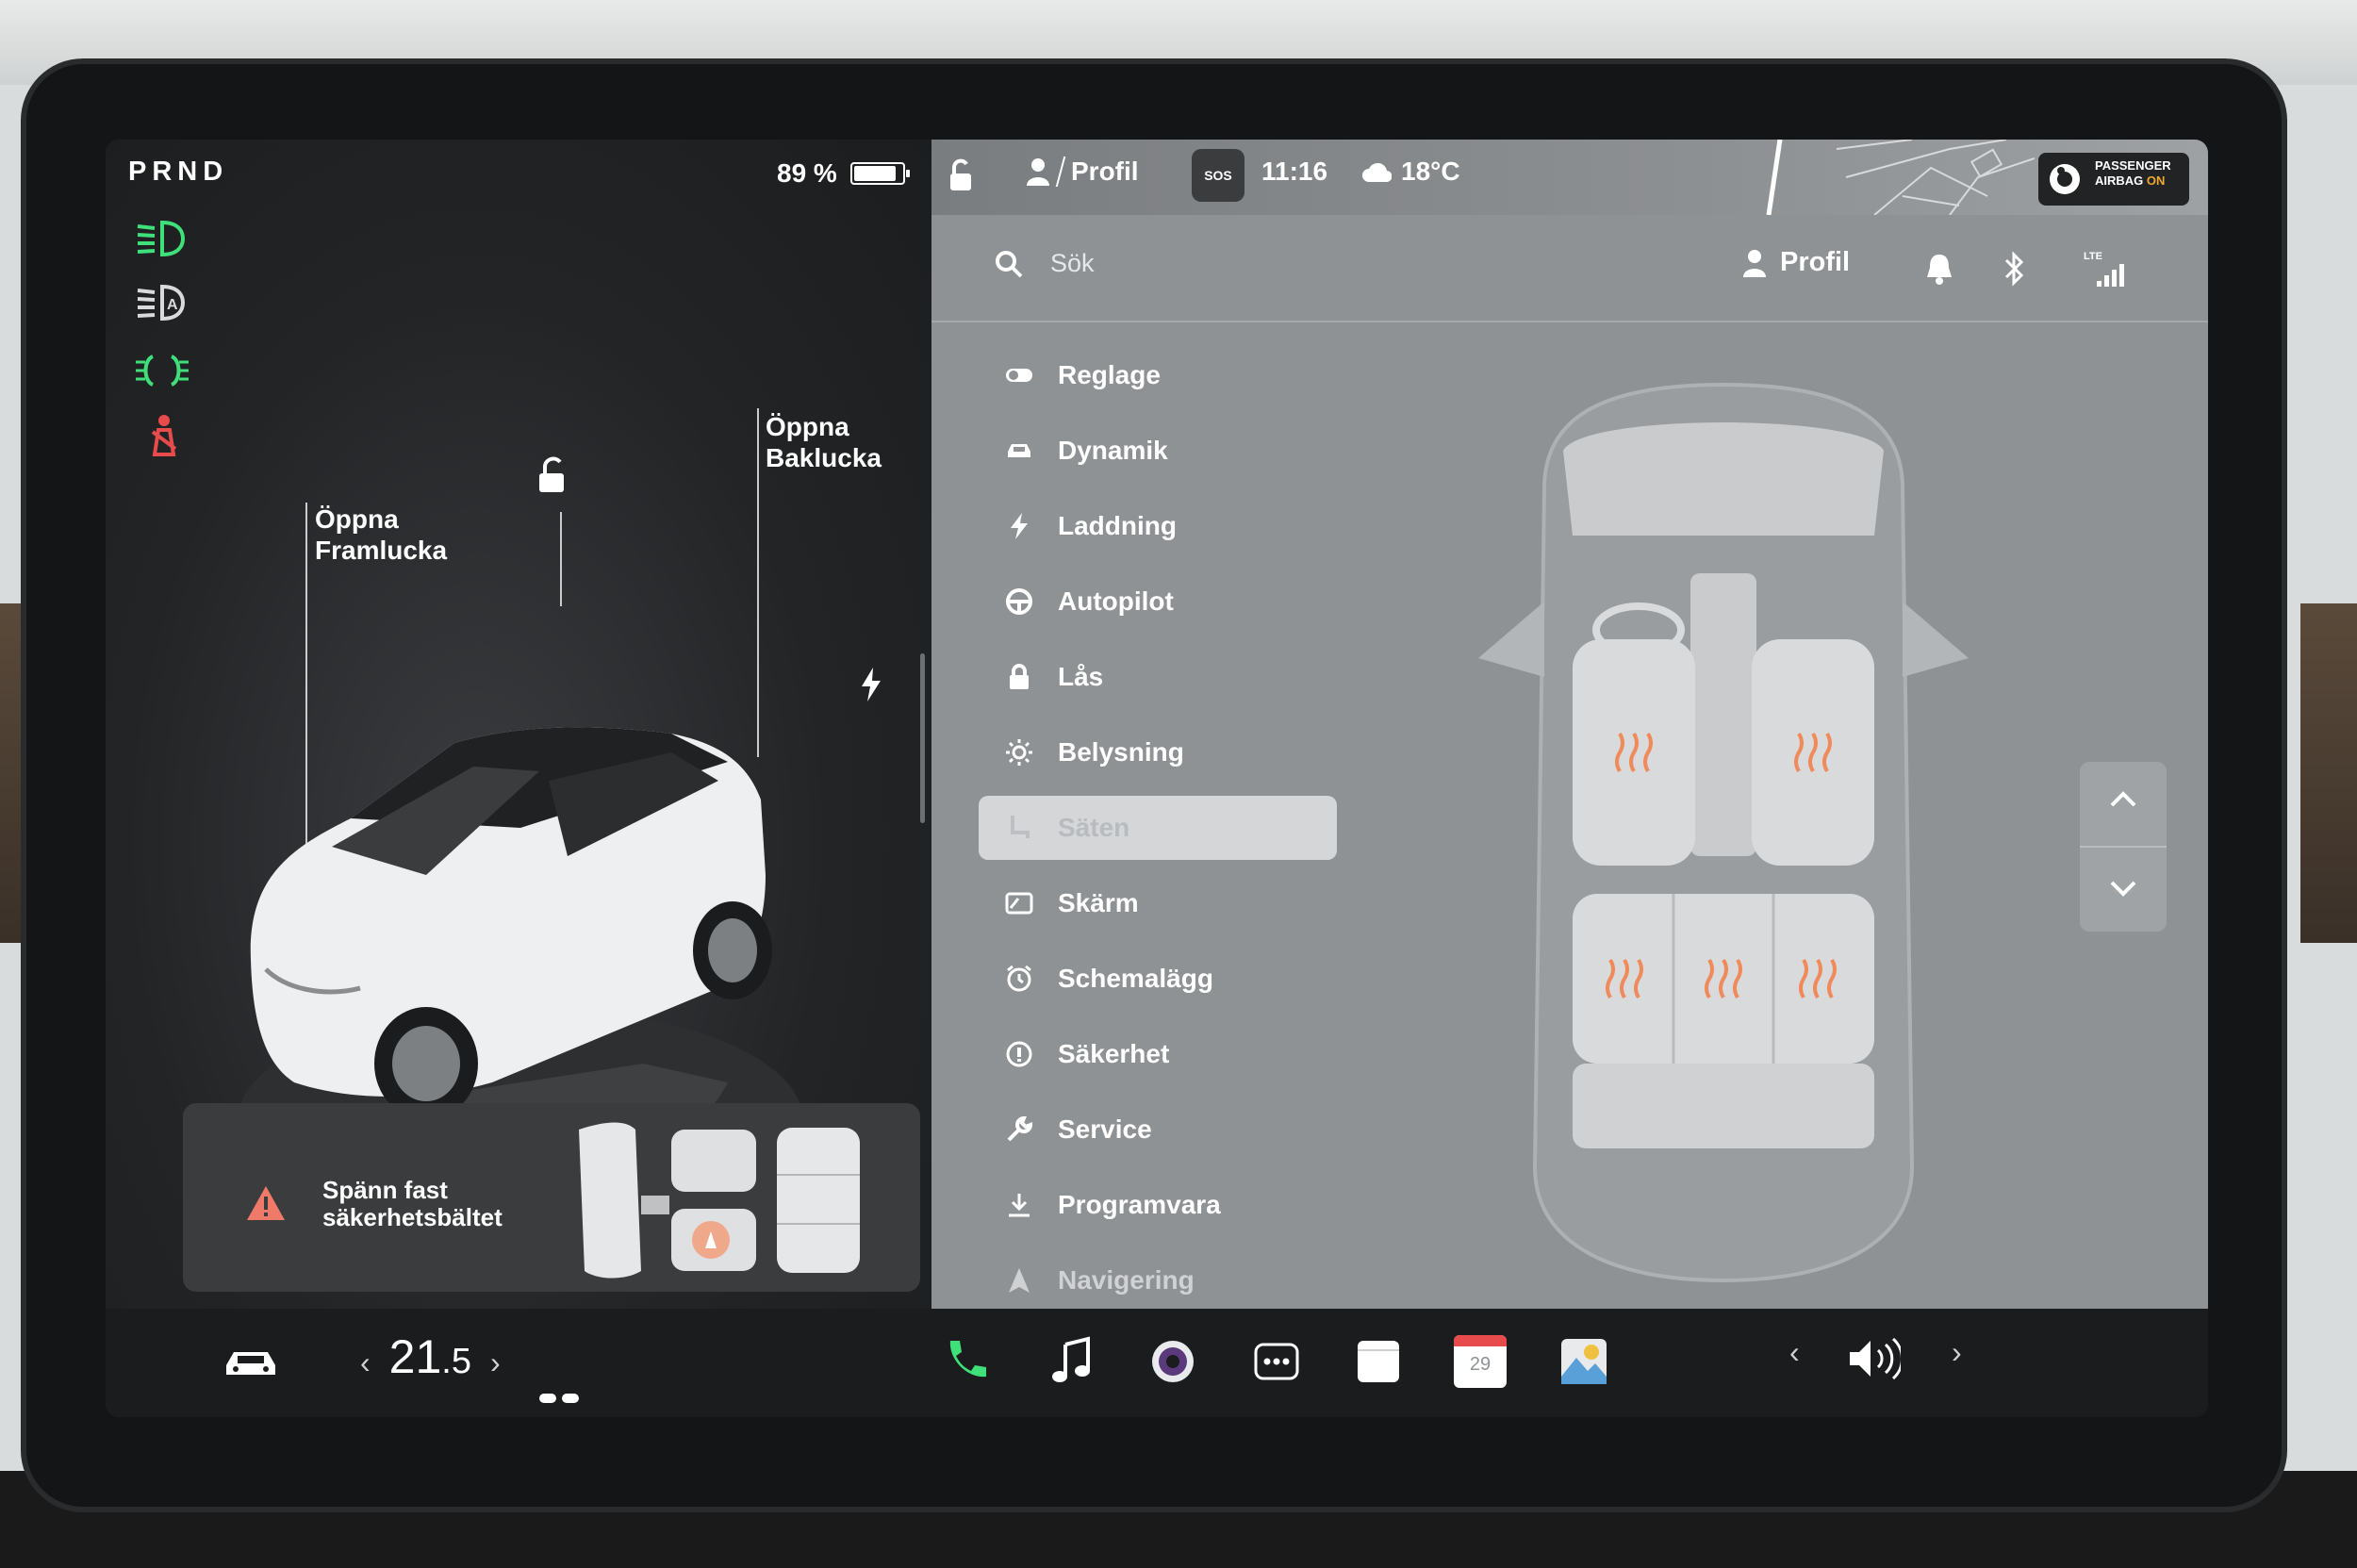  What do you see at coordinates (1144, 979) in the screenshot?
I see `menu-item-schemalagg: Schemalägg` at bounding box center [1144, 979].